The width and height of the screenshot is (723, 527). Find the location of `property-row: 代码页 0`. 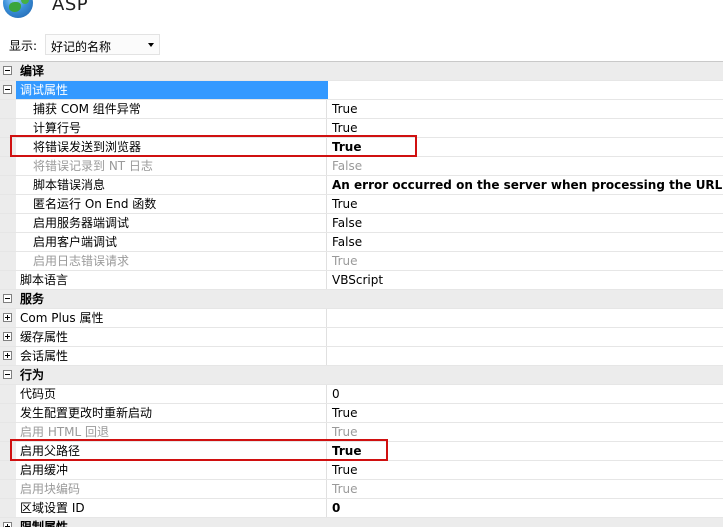

property-row: 代码页 0 is located at coordinates (361, 394).